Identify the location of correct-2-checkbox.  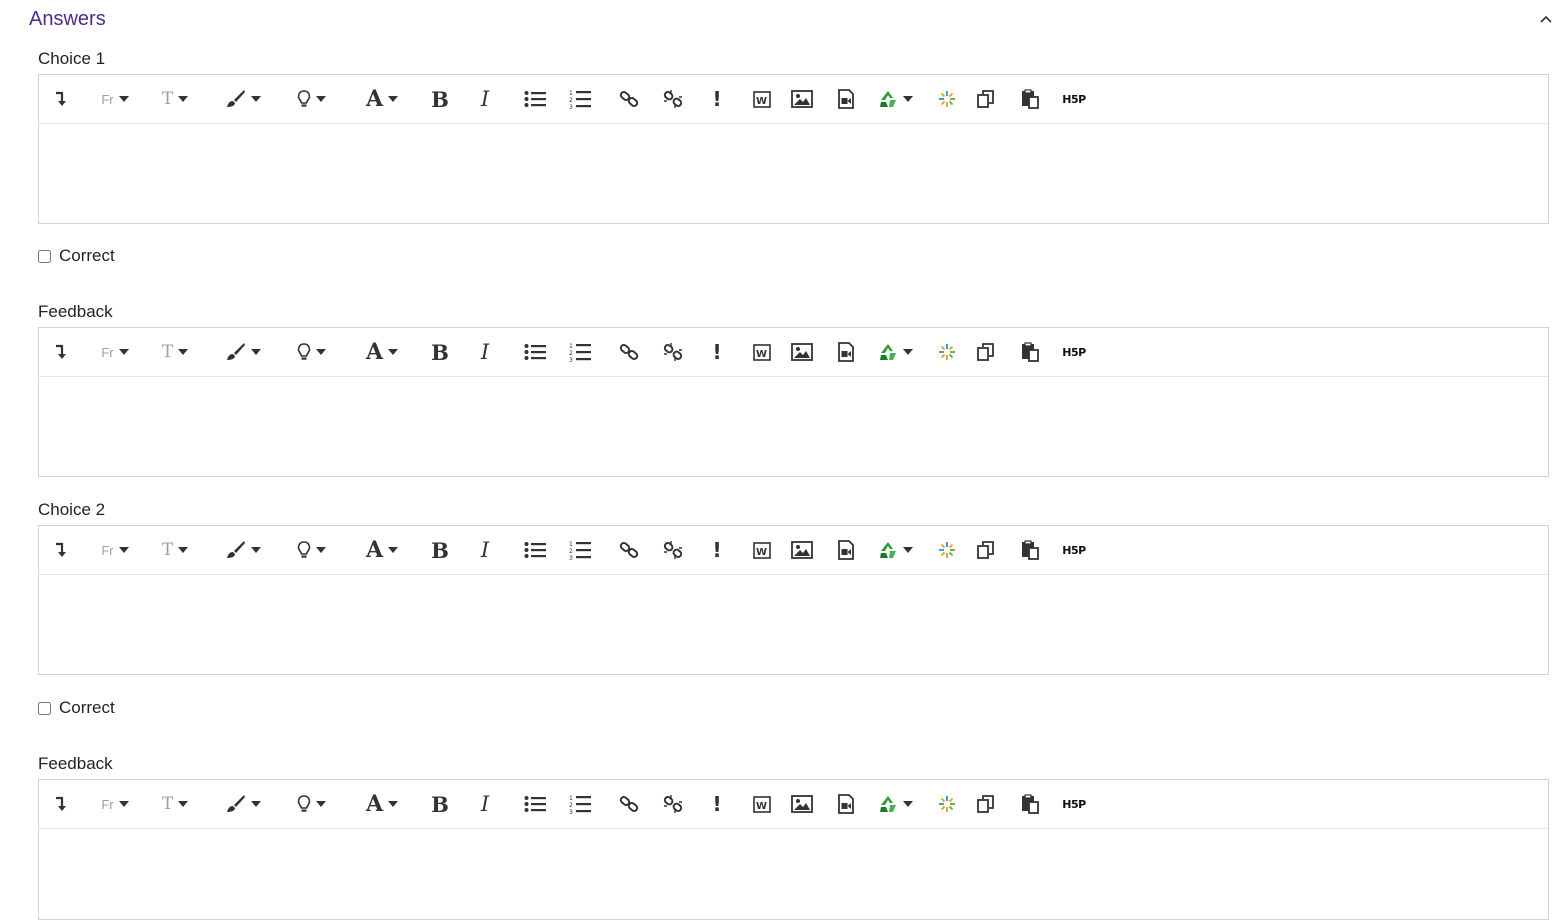
(44, 708).